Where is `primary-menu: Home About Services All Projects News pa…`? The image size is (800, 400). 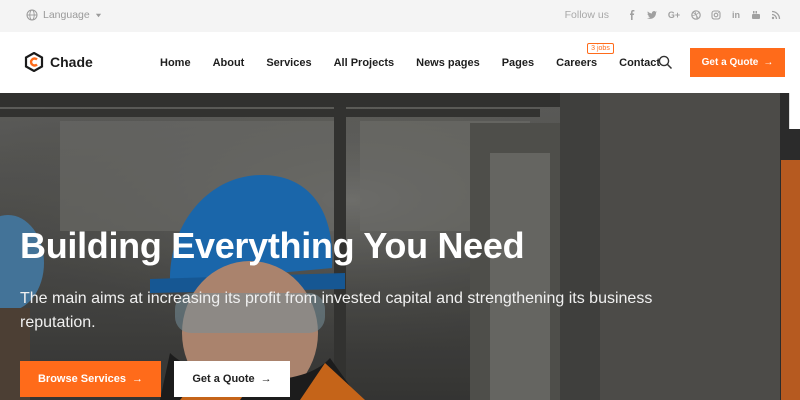 primary-menu: Home About Services All Projects News pa… is located at coordinates (410, 62).